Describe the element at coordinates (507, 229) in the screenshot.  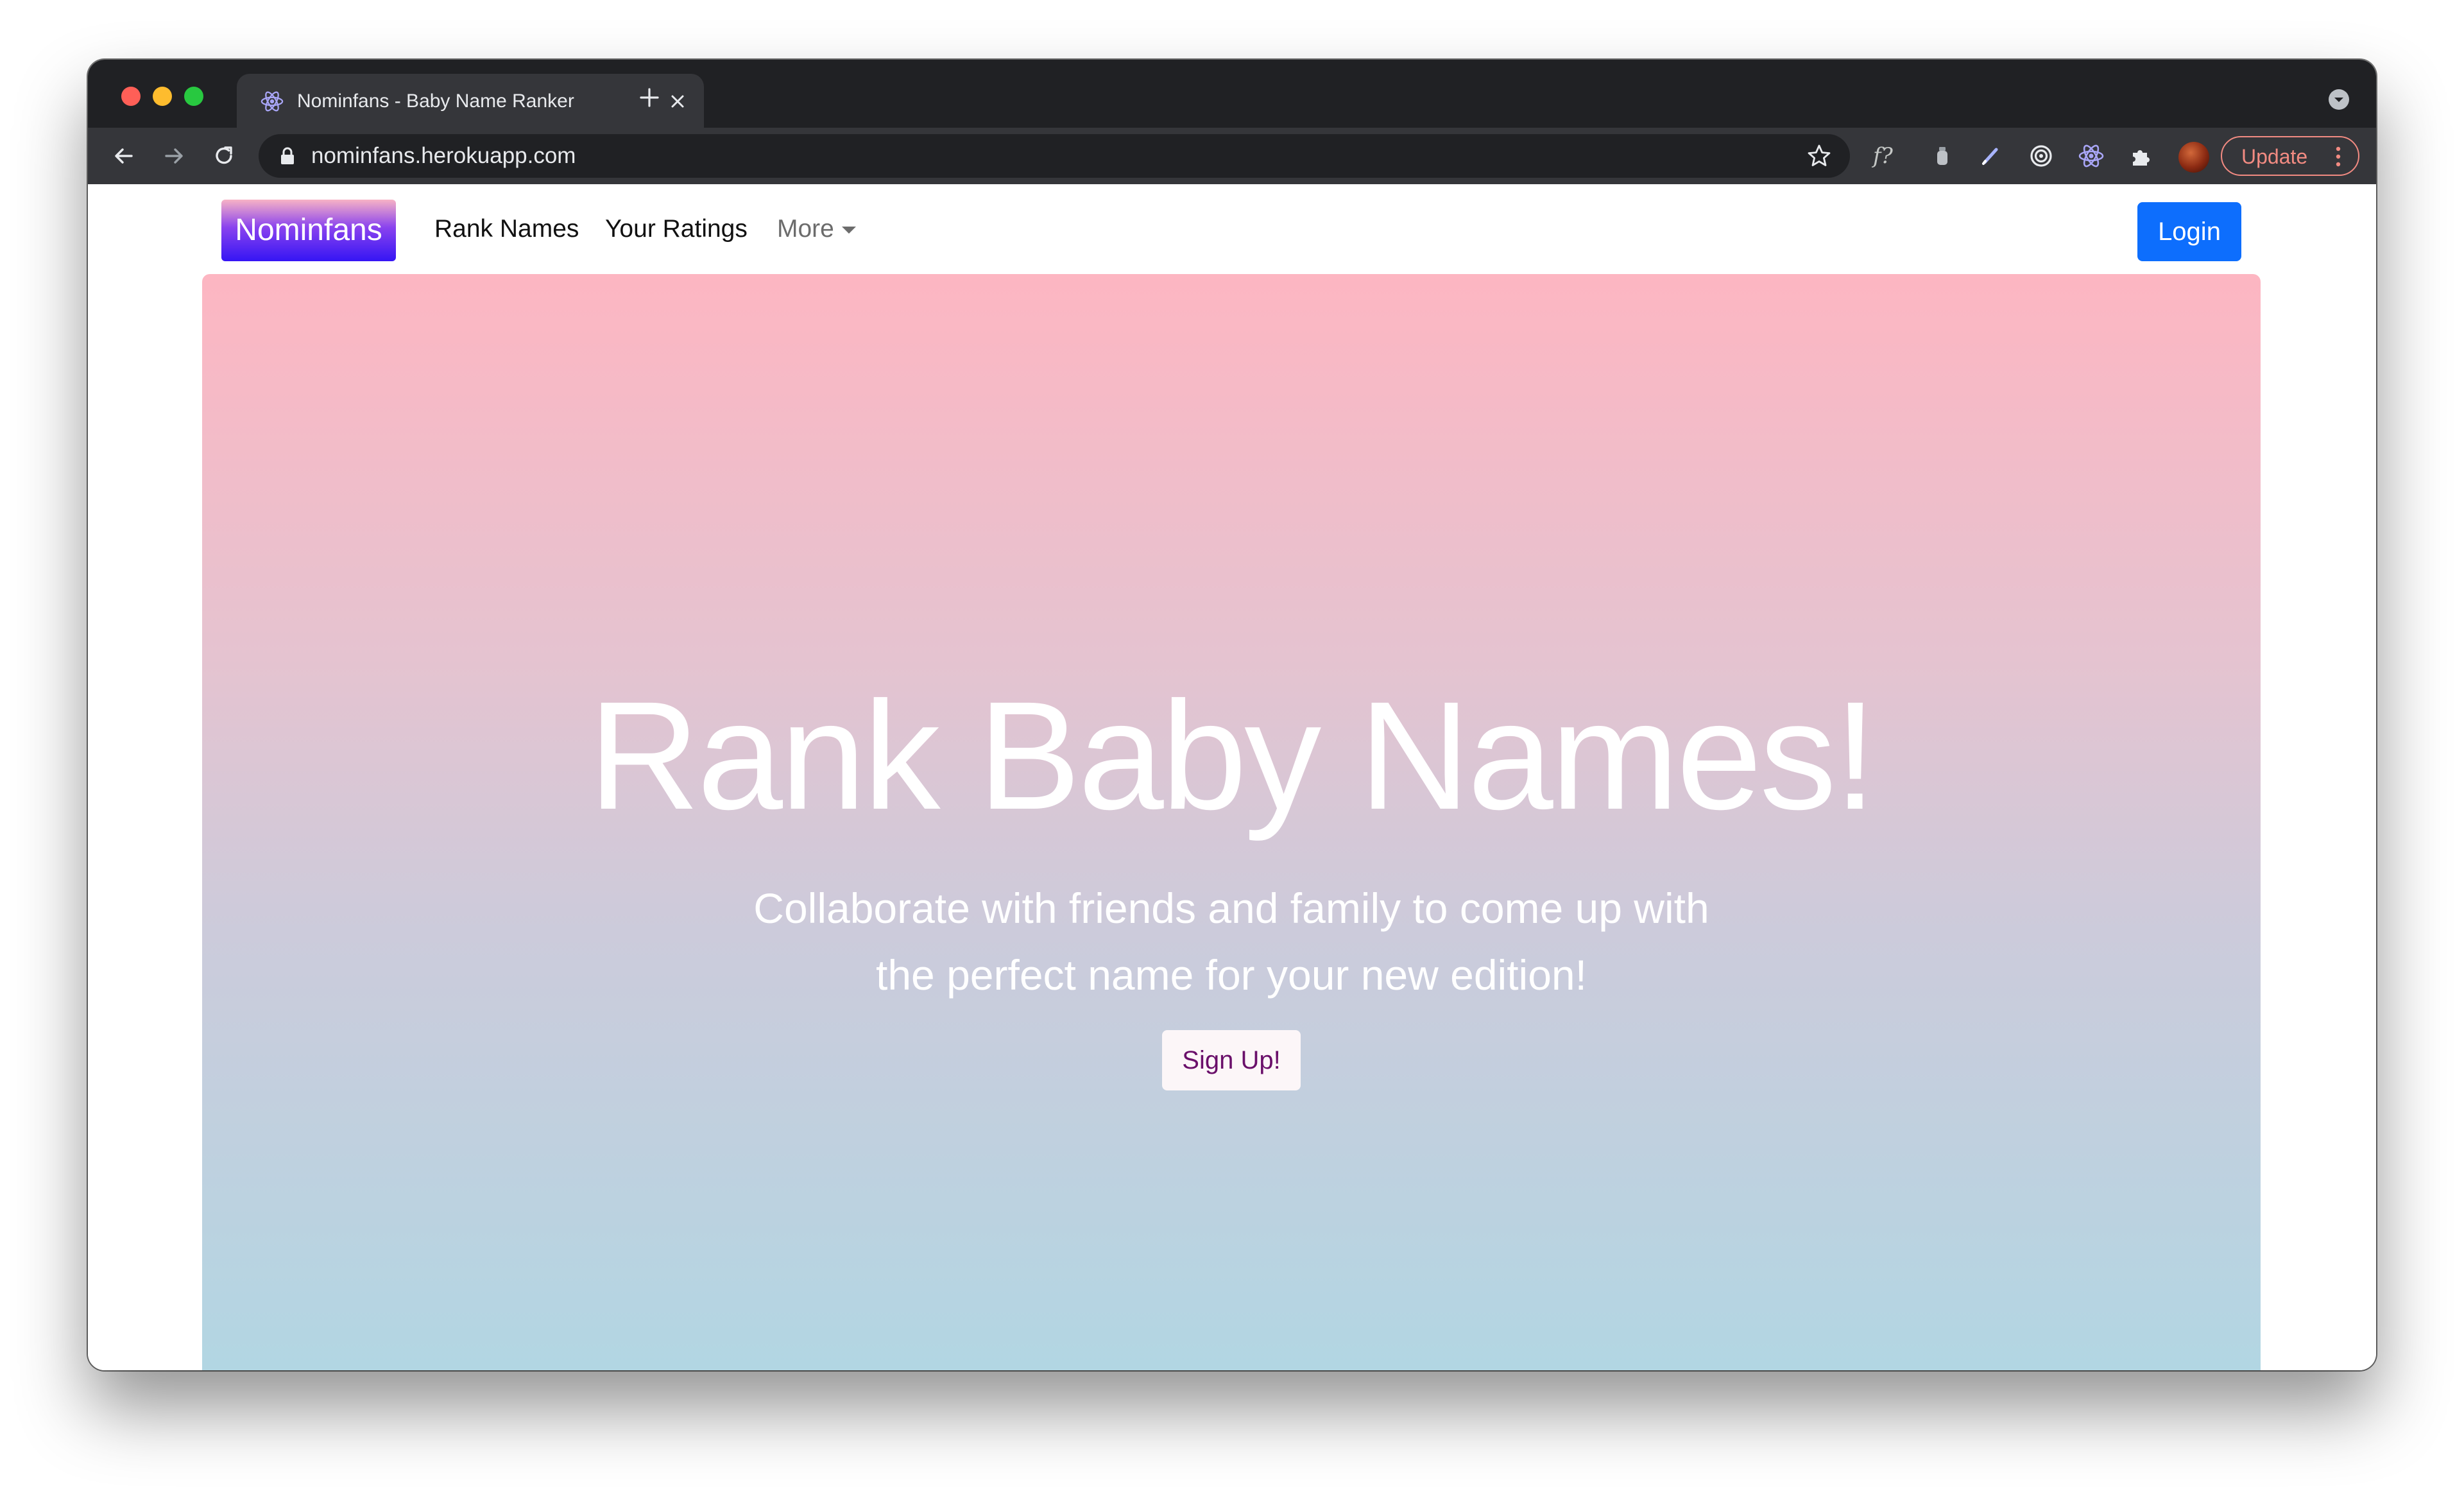
I see `nav-link-rank-names: Rank Names` at that location.